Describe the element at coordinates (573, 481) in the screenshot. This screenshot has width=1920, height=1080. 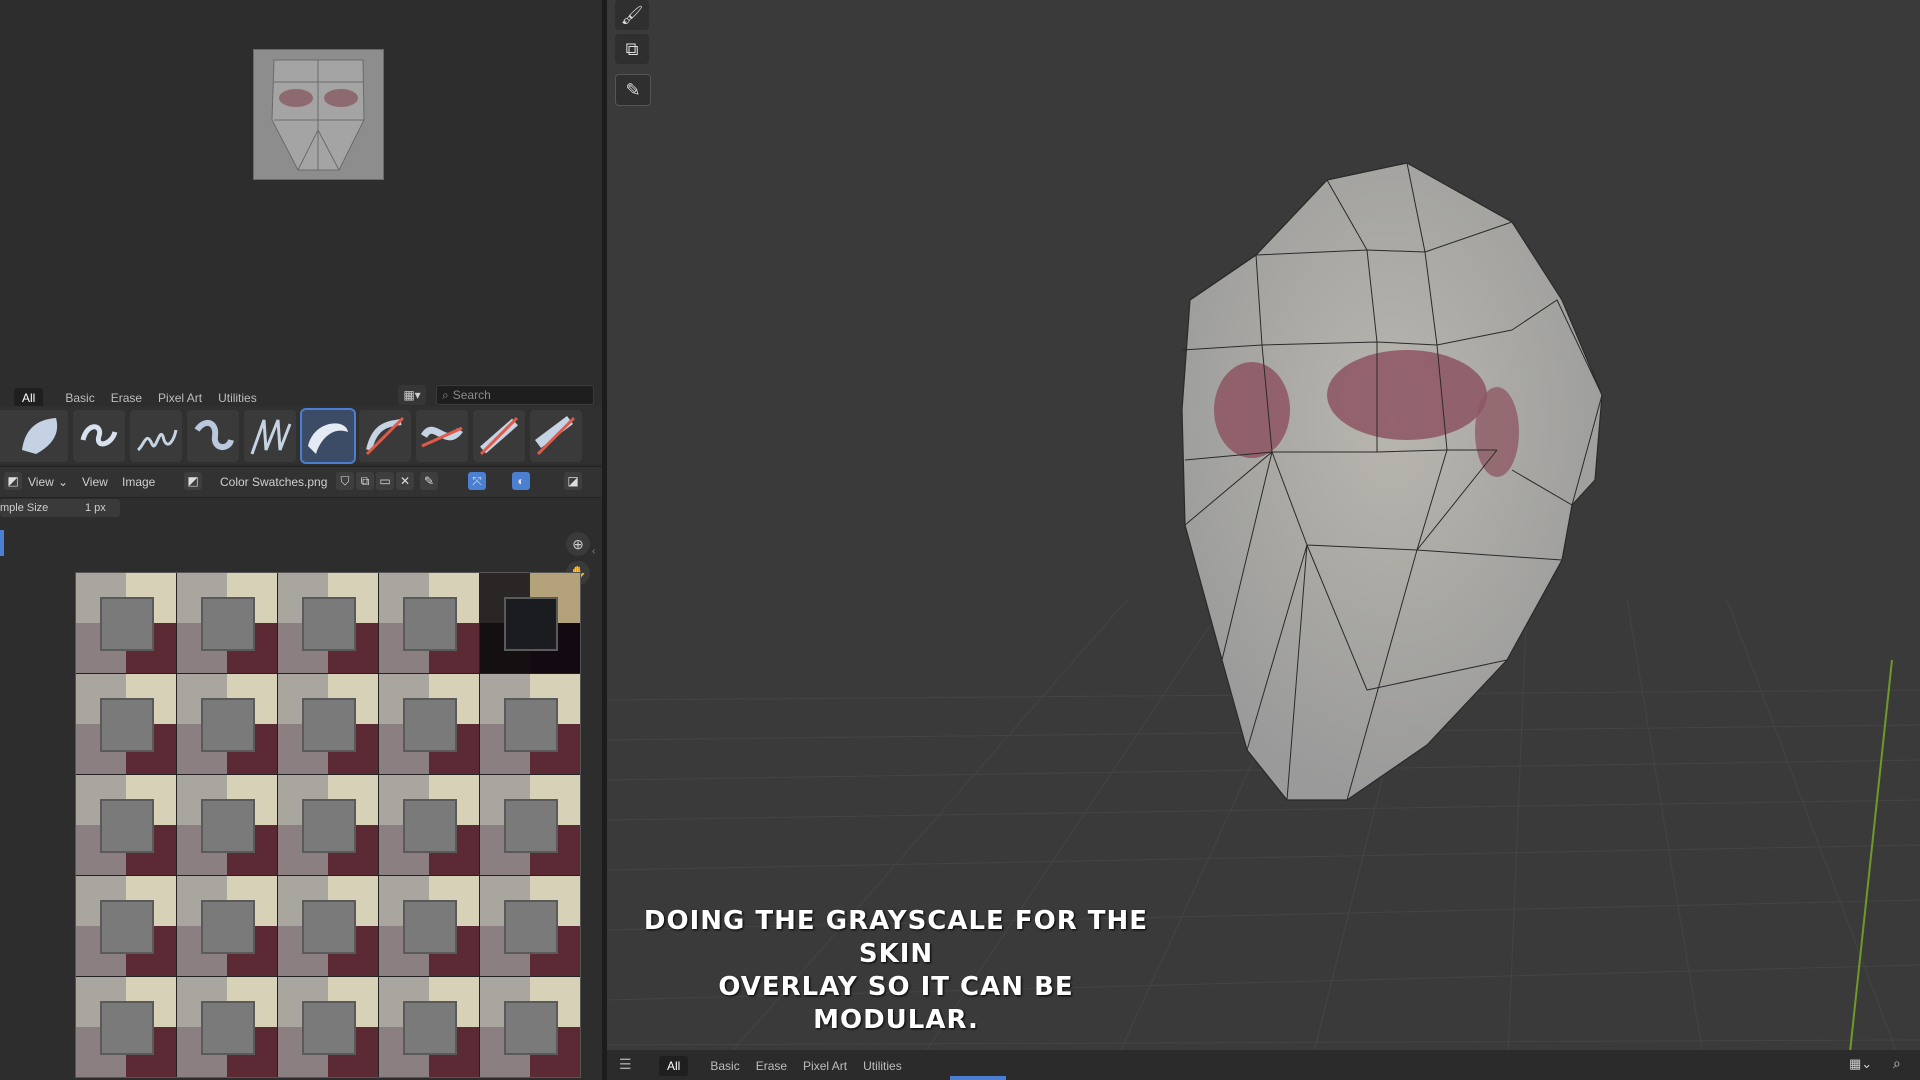
I see `display-channels-icon: ◪` at that location.